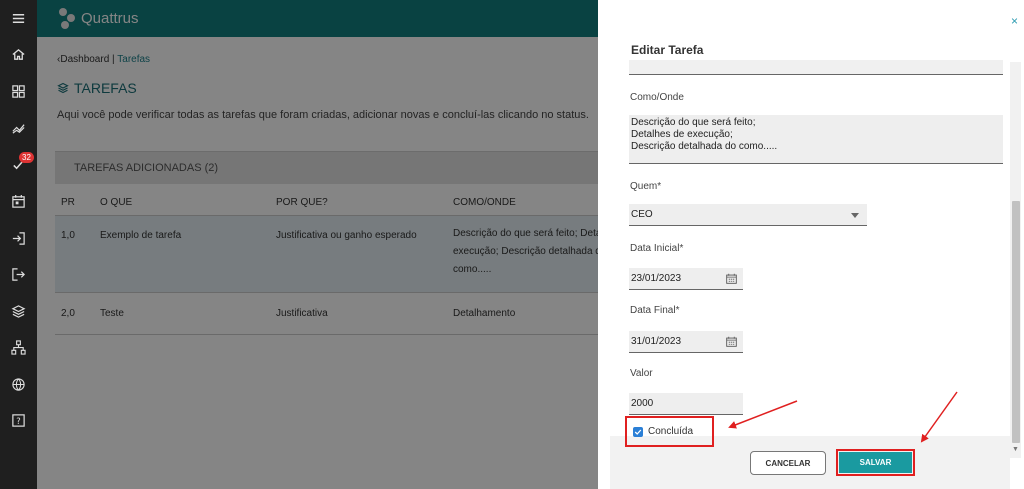 This screenshot has height=489, width=1024. Describe the element at coordinates (646, 186) in the screenshot. I see `who-label: Quem*` at that location.